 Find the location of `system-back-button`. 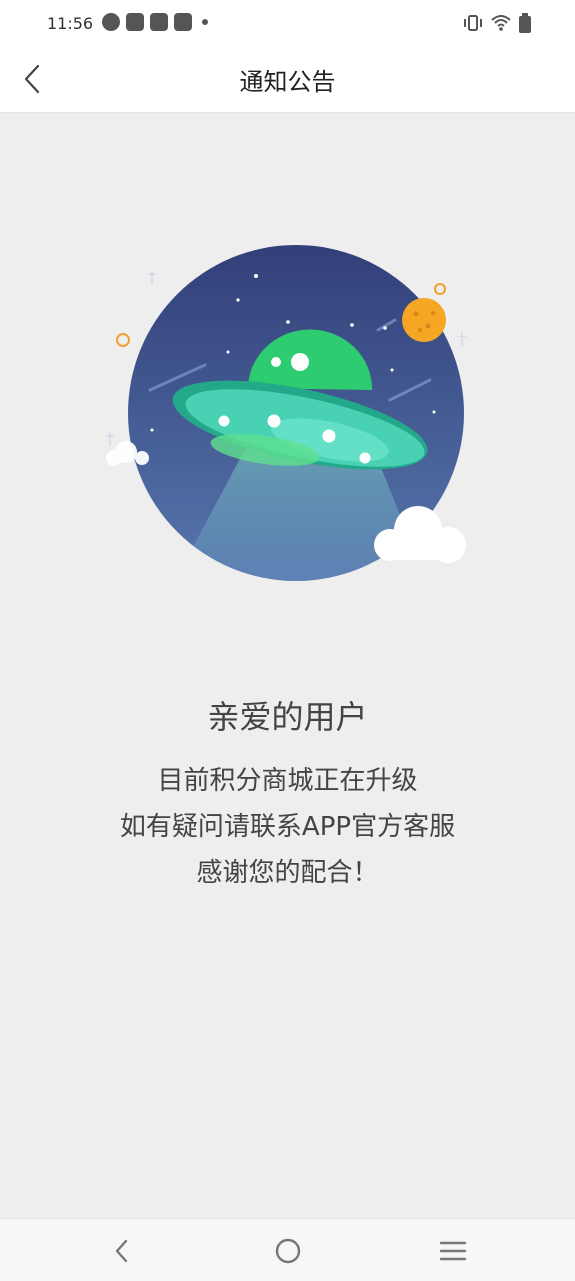

system-back-button is located at coordinates (122, 1251).